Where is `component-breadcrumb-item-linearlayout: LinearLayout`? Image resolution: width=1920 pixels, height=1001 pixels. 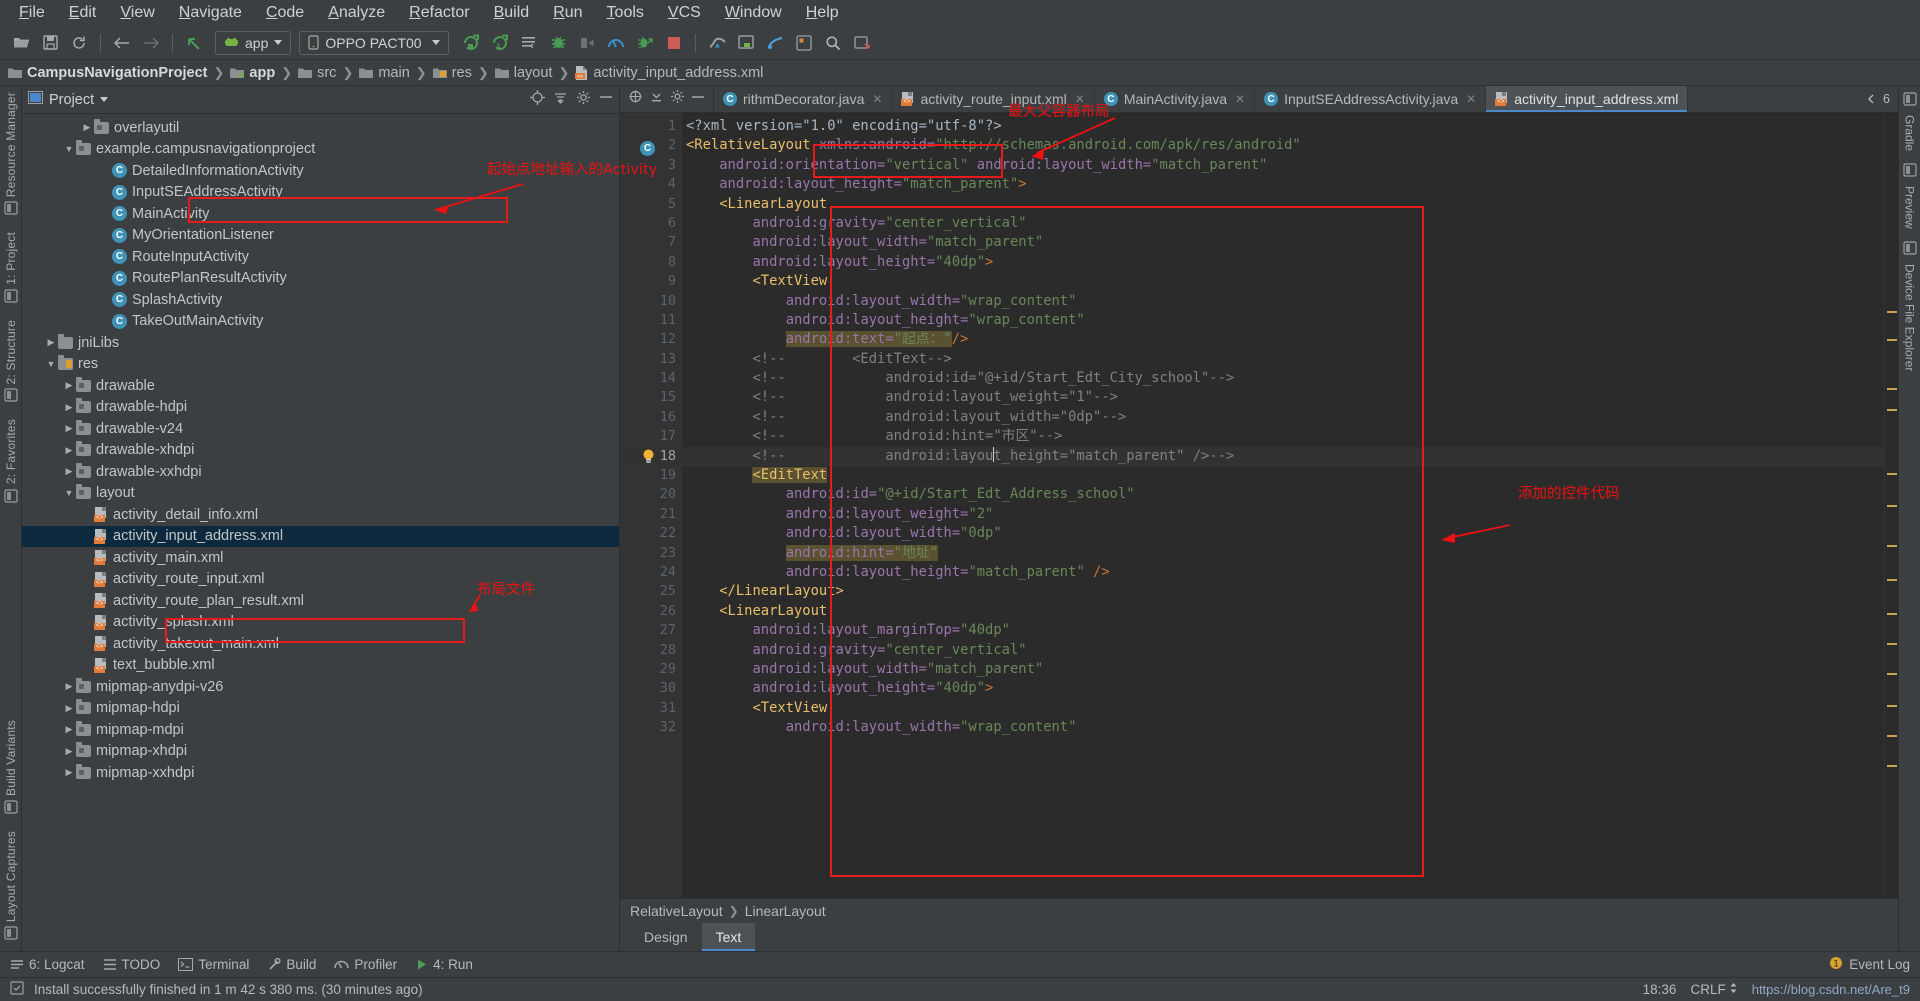 component-breadcrumb-item-linearlayout: LinearLayout is located at coordinates (785, 911).